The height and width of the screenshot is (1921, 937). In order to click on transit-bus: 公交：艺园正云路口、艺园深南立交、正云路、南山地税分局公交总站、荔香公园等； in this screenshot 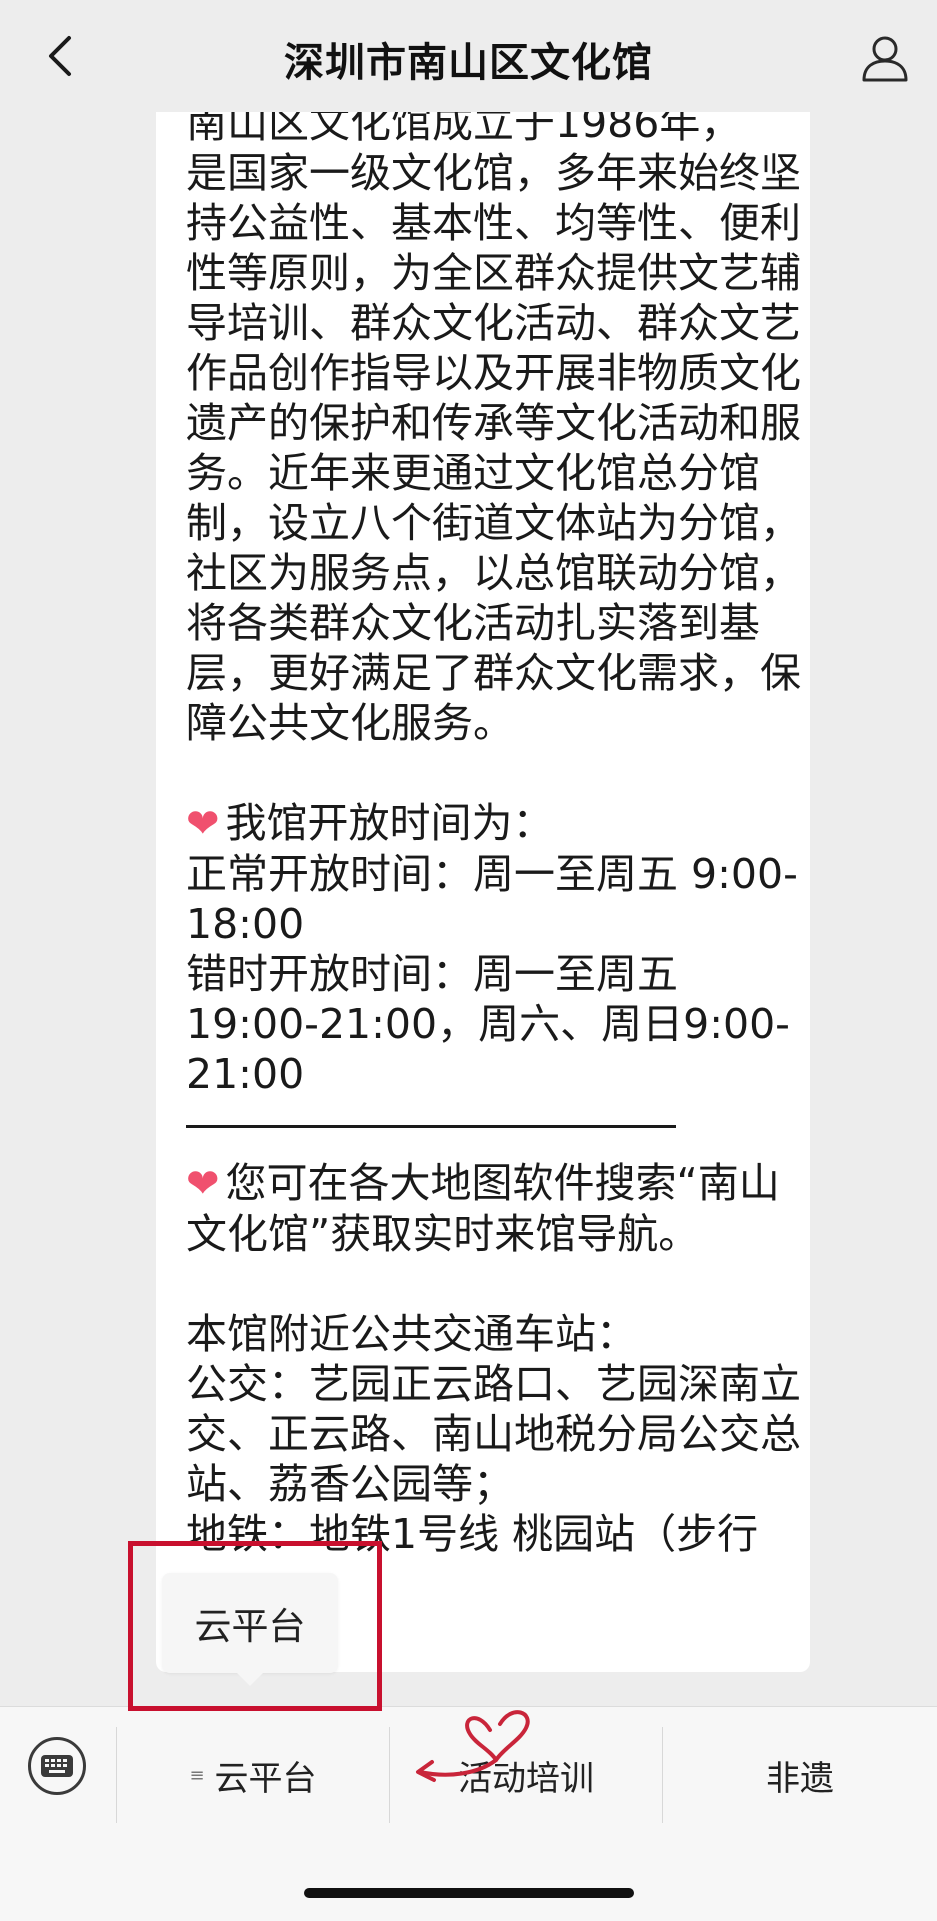, I will do `click(493, 1434)`.